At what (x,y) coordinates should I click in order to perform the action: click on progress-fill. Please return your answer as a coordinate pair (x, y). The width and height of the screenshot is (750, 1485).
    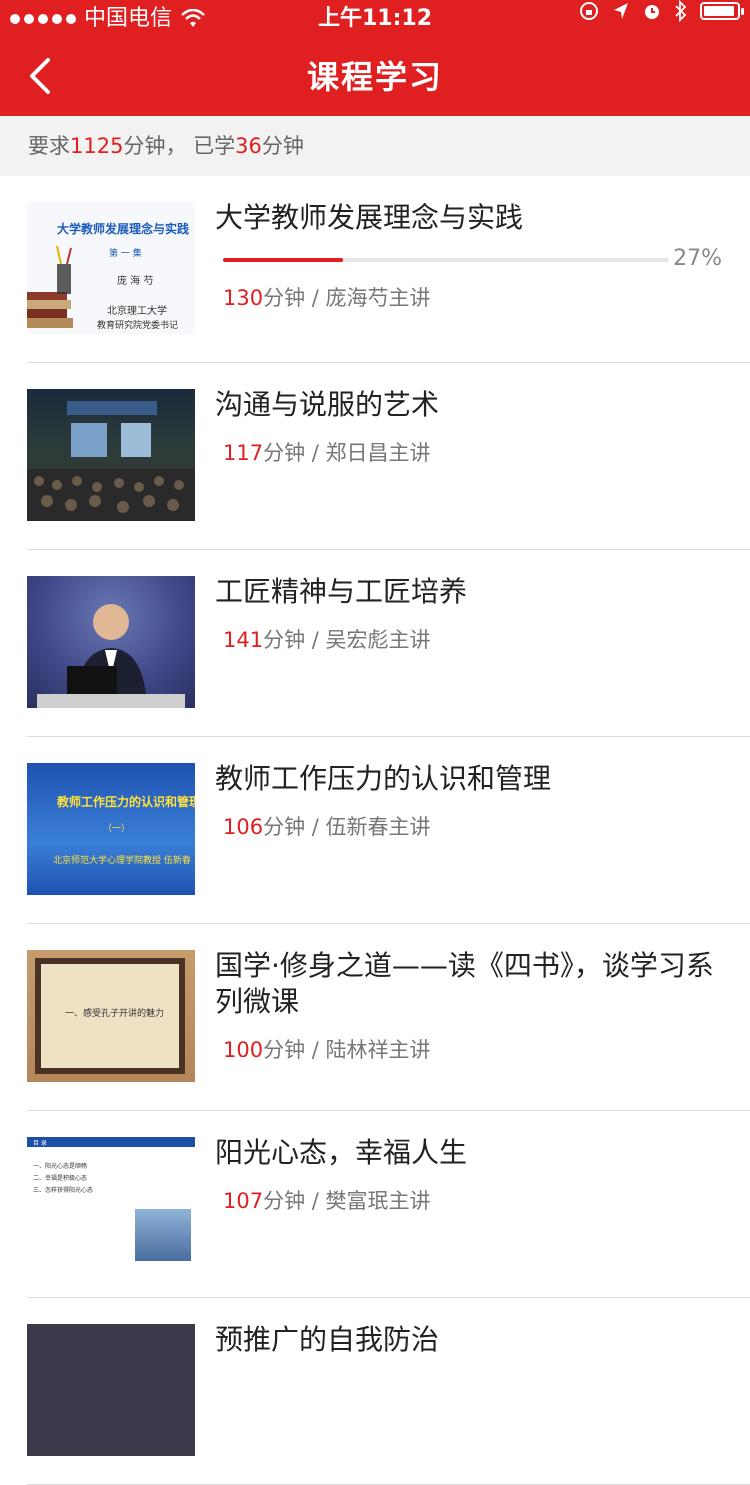
    Looking at the image, I should click on (283, 260).